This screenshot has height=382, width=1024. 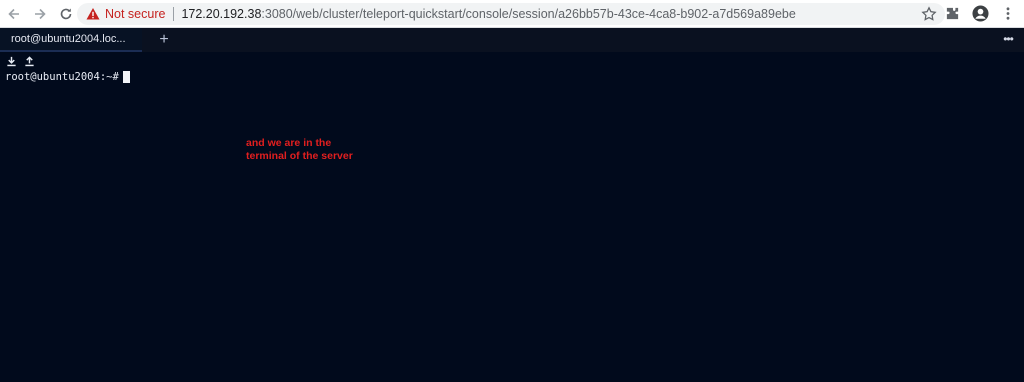 What do you see at coordinates (164, 40) in the screenshot?
I see `add-tab-button: +` at bounding box center [164, 40].